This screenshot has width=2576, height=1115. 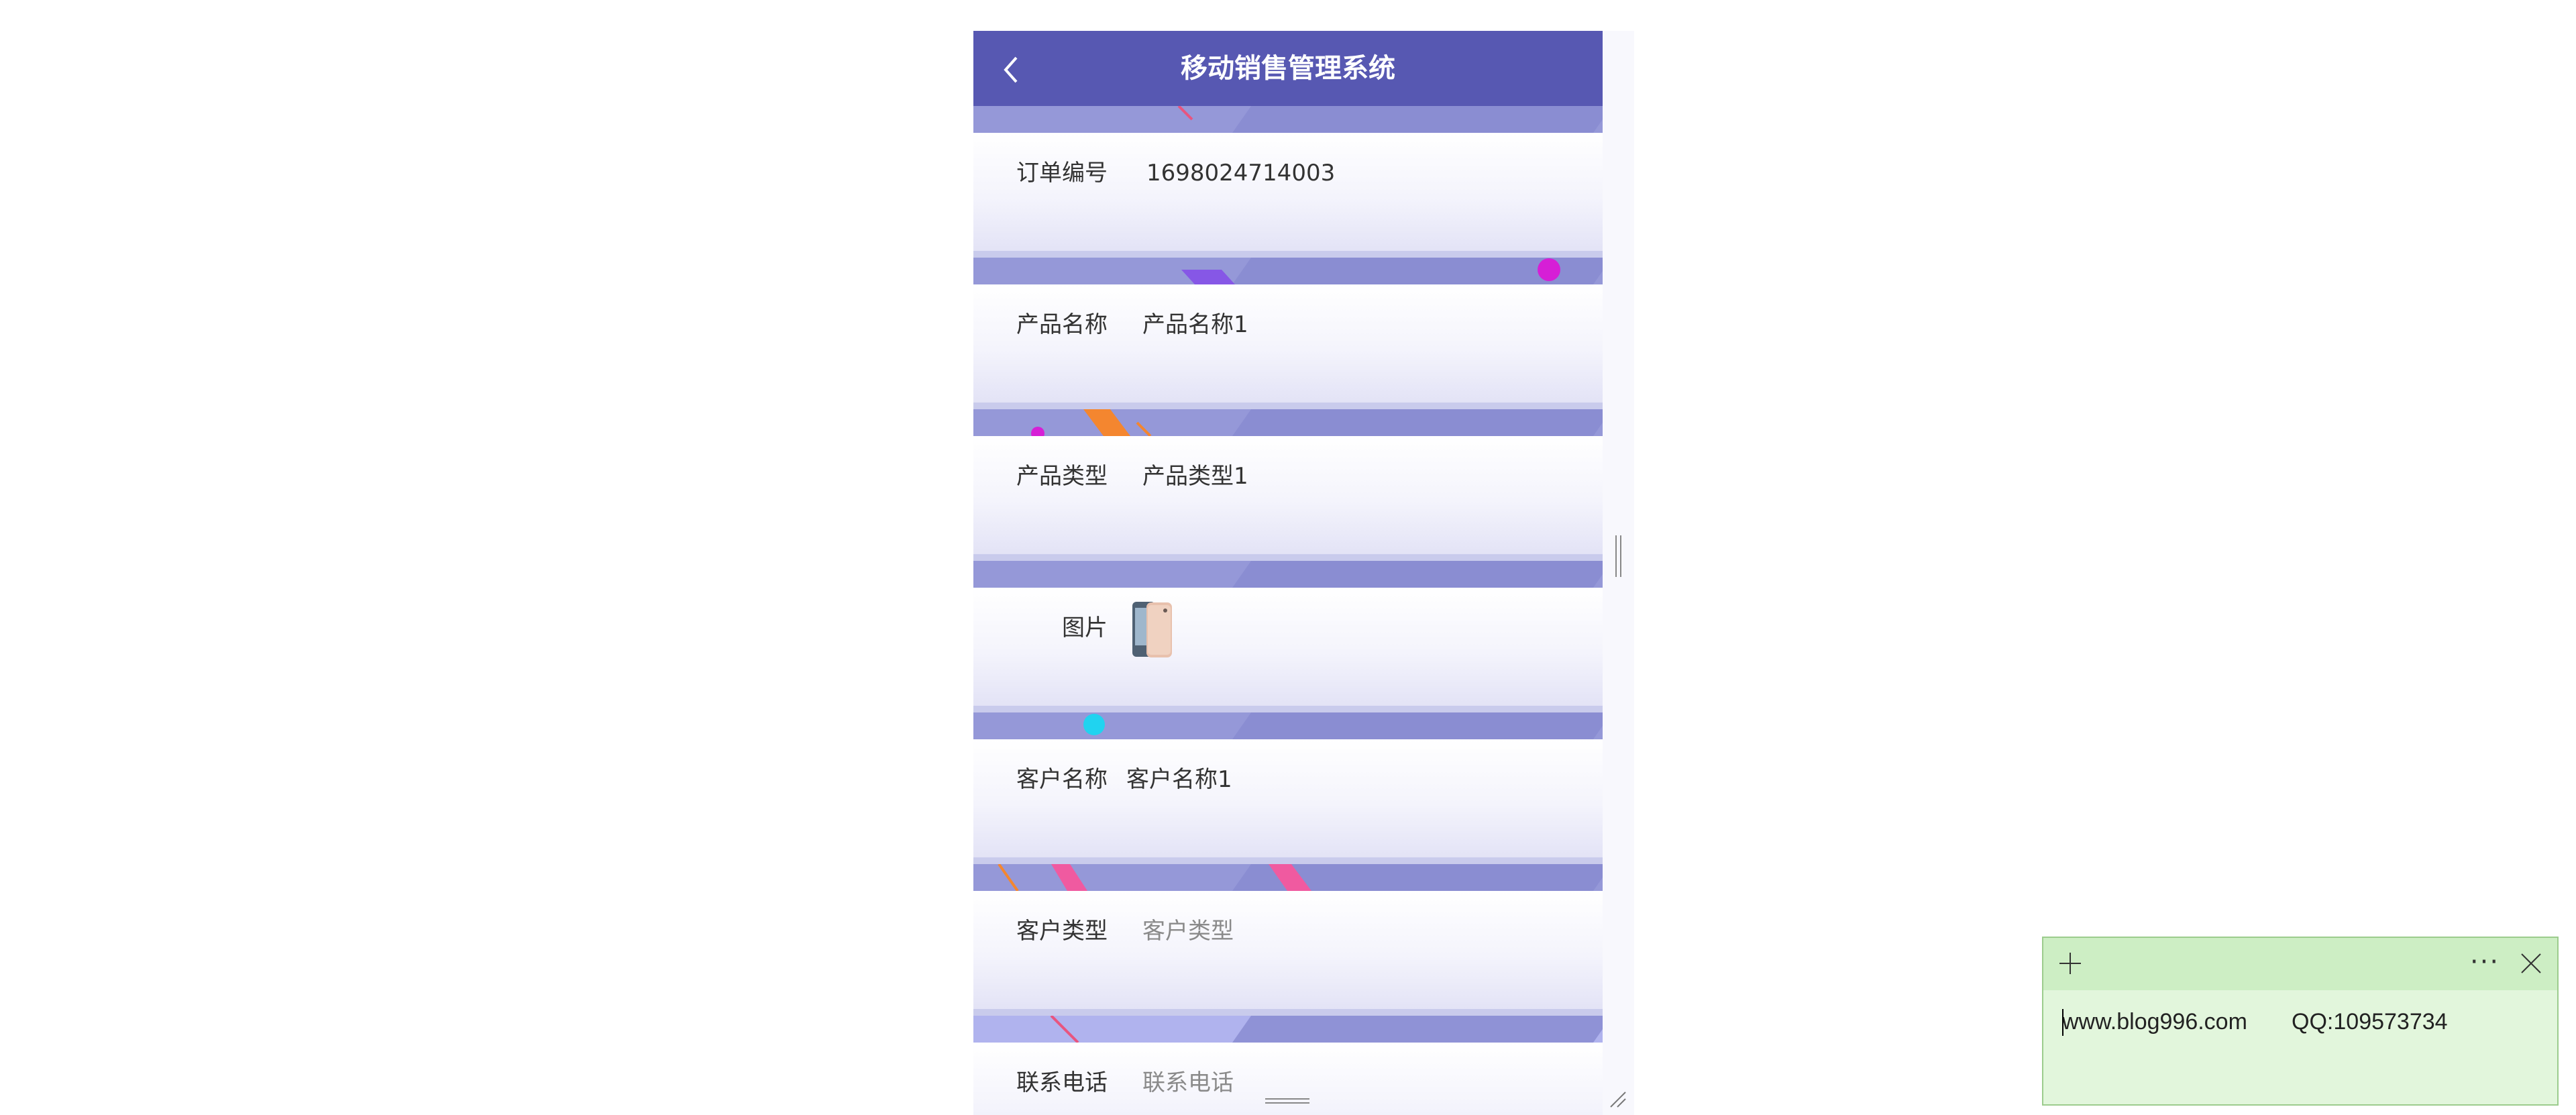 I want to click on plus-icon, so click(x=2070, y=963).